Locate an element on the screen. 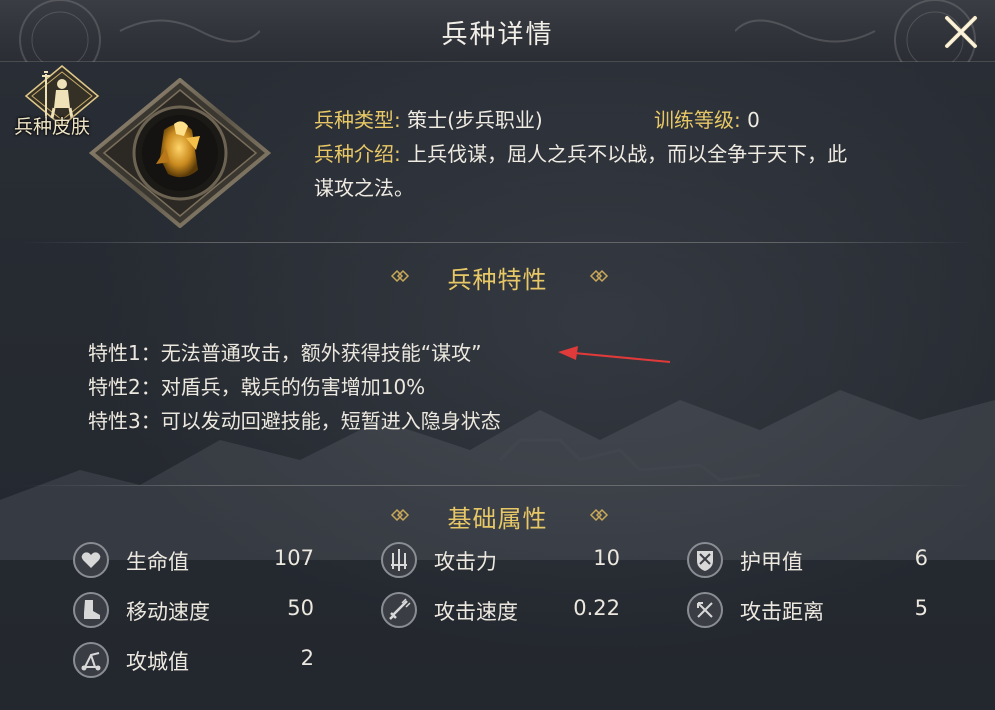 This screenshot has height=710, width=995. boot-icon is located at coordinates (91, 610).